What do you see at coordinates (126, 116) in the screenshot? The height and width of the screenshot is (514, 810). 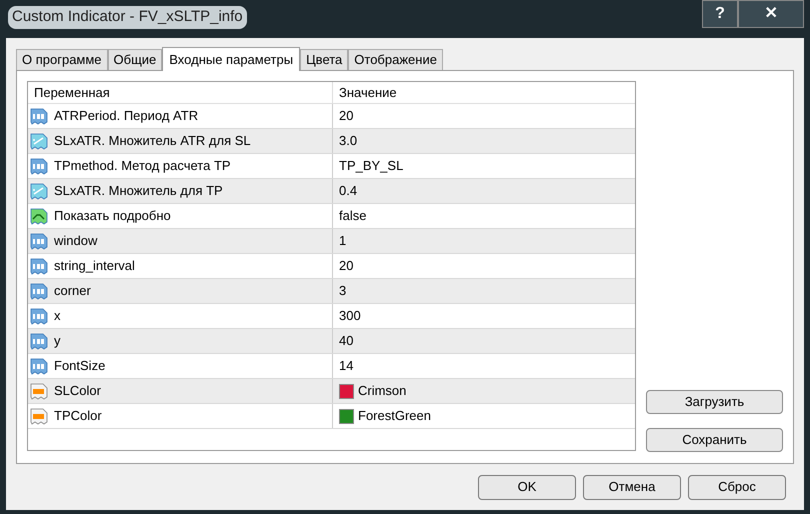 I see `parameter-name: ATRPeriod. Период ATR` at bounding box center [126, 116].